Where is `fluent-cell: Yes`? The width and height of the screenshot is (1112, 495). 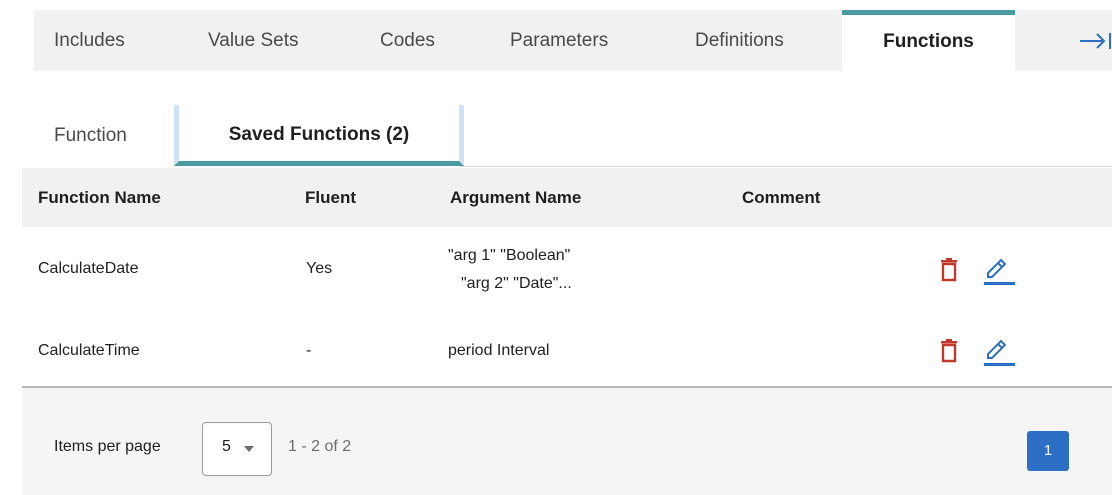 fluent-cell: Yes is located at coordinates (319, 268).